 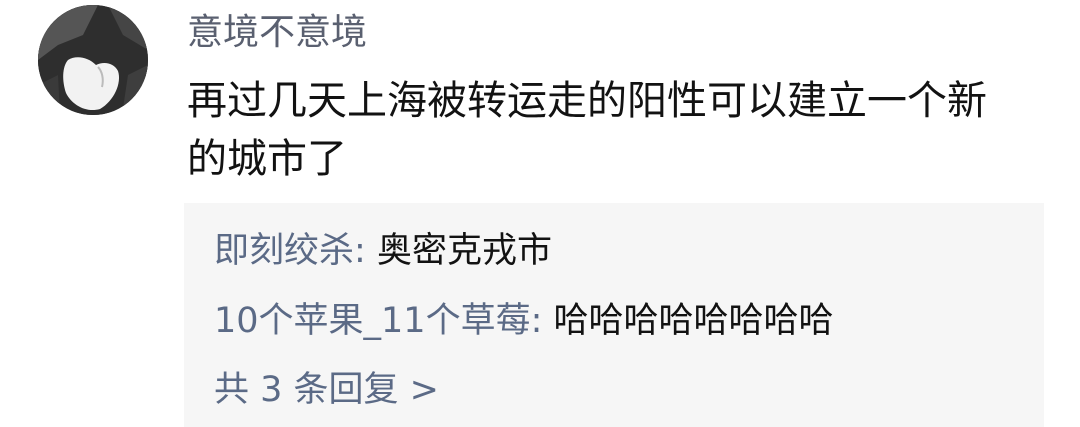 I want to click on view-all-replies-link: 共 3 条回复 >, so click(x=326, y=390).